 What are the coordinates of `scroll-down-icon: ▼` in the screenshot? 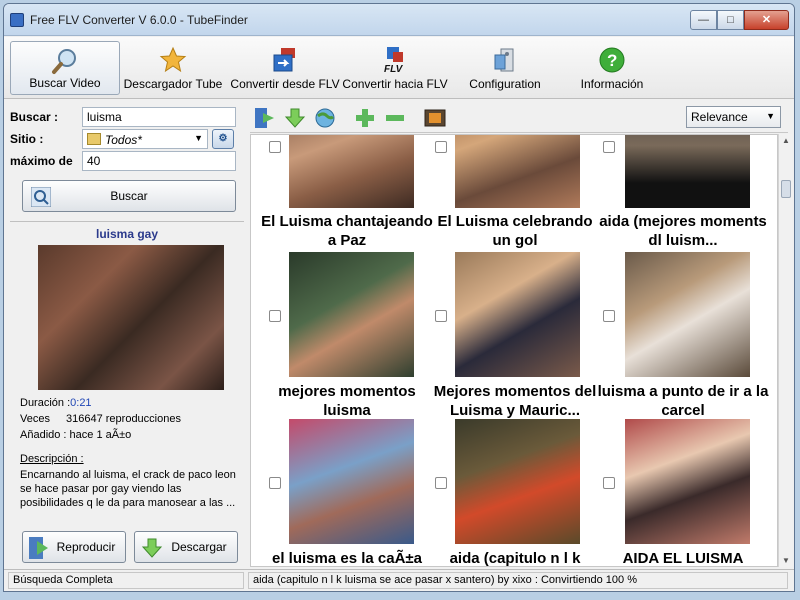 It's located at (786, 560).